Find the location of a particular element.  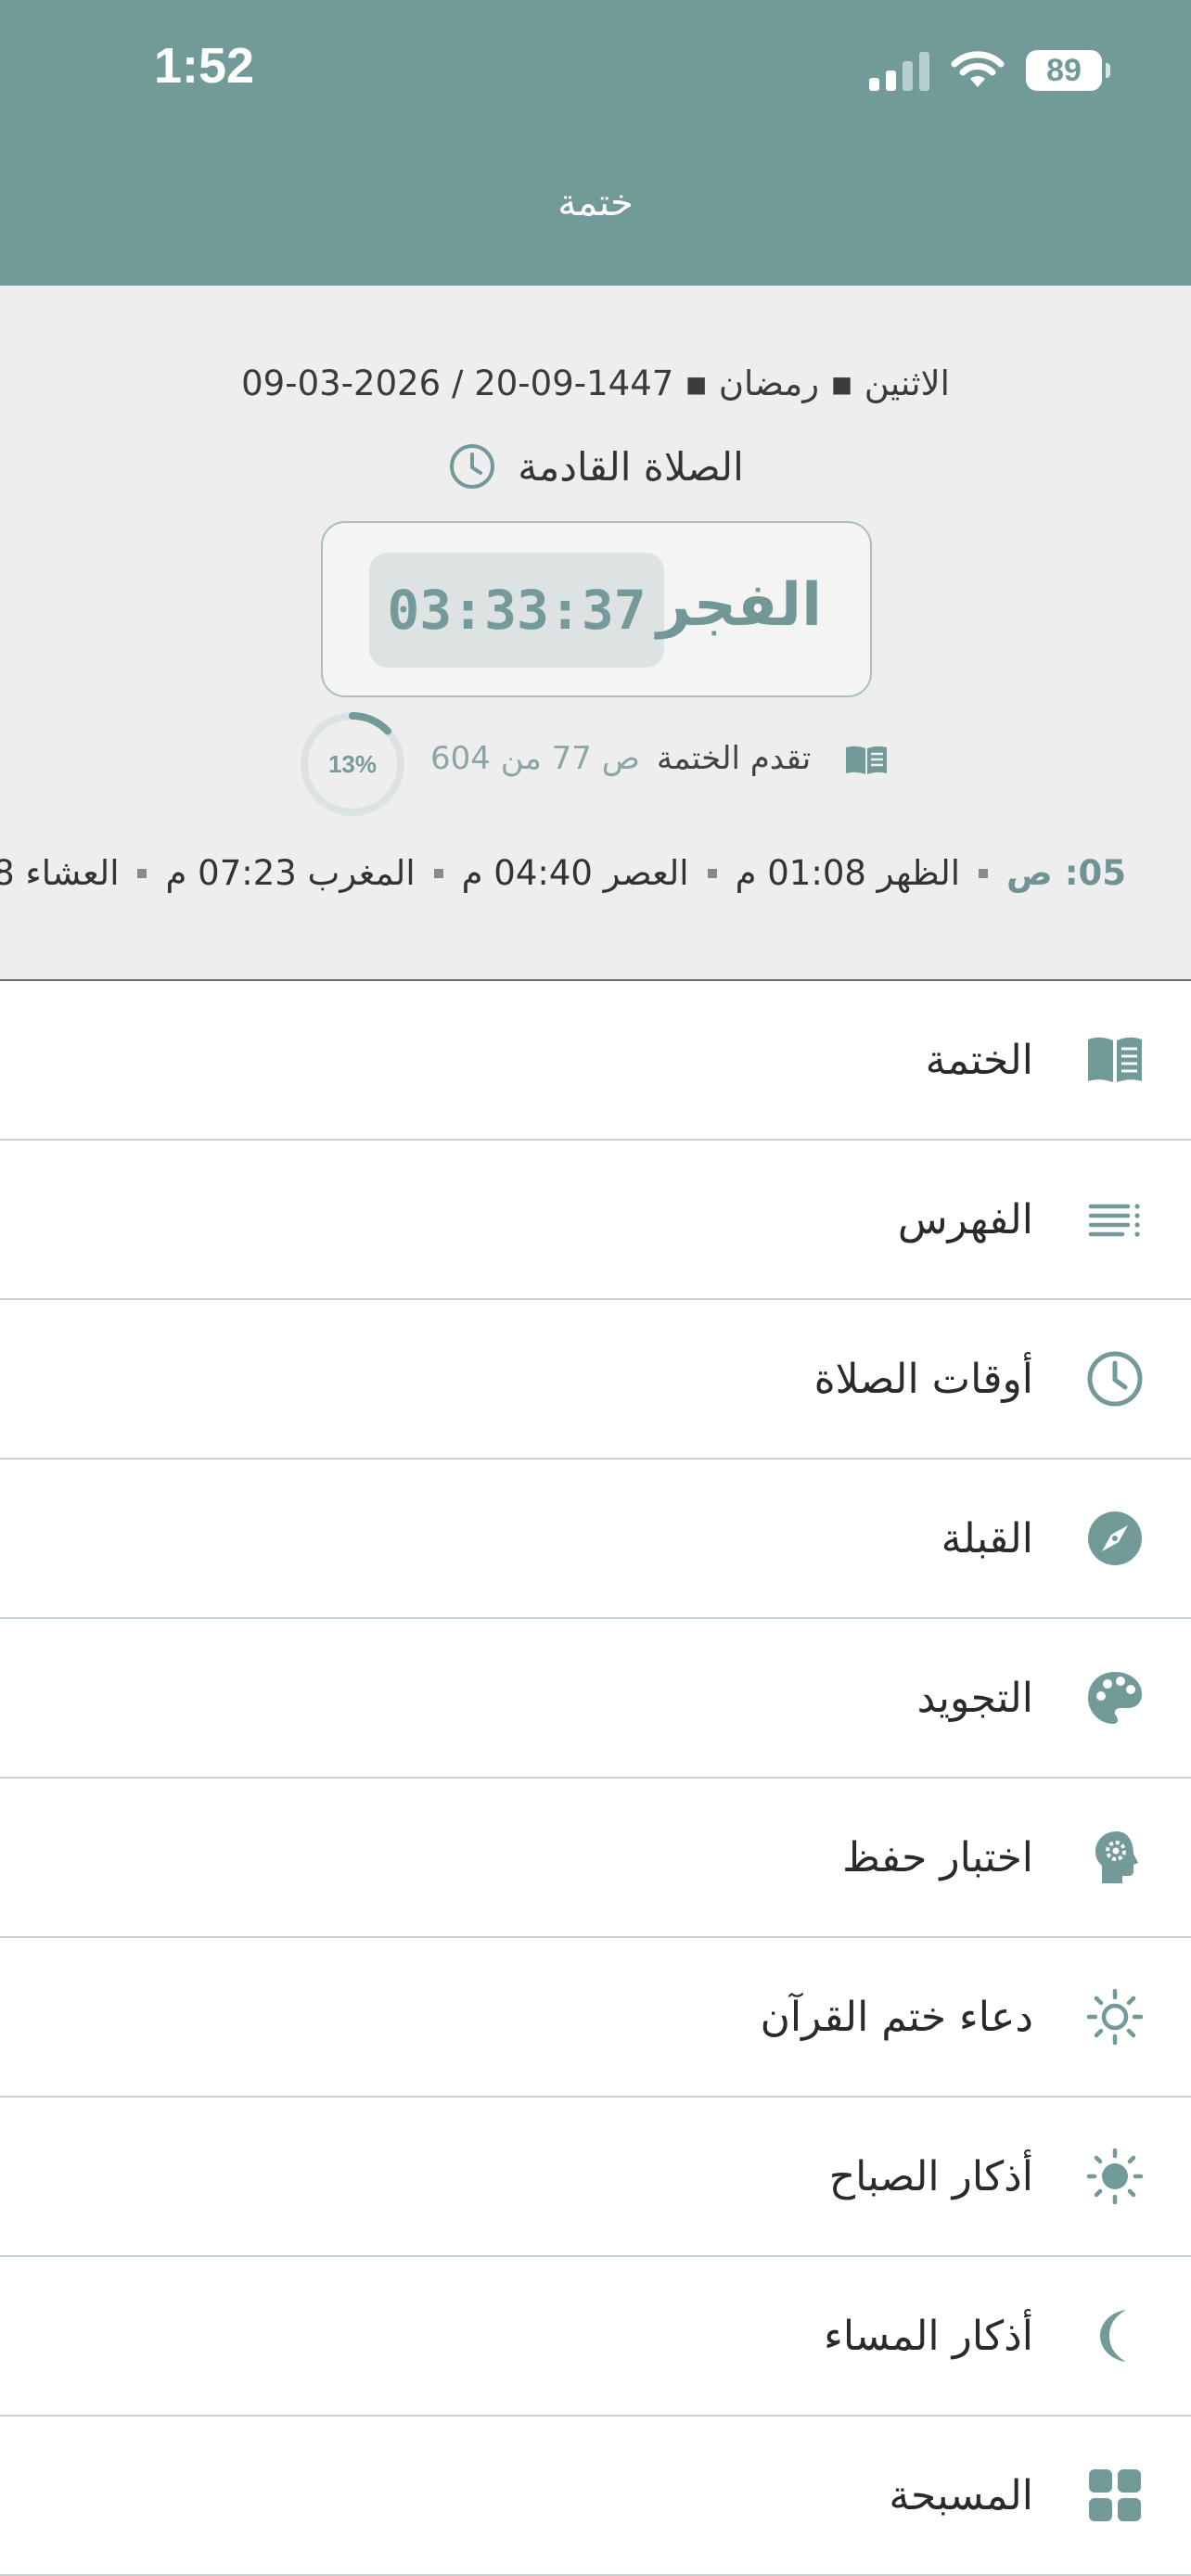

moon-icon is located at coordinates (1113, 2336).